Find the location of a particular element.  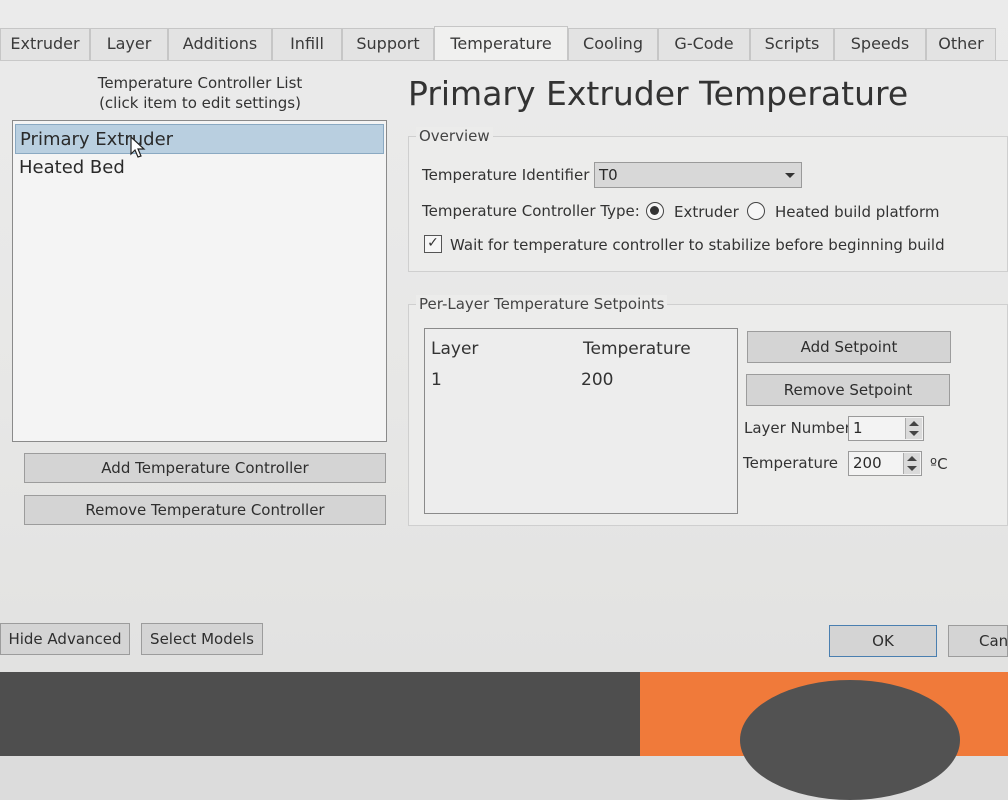

setpoints-table: Layer Temperature 1 200 is located at coordinates (581, 421).